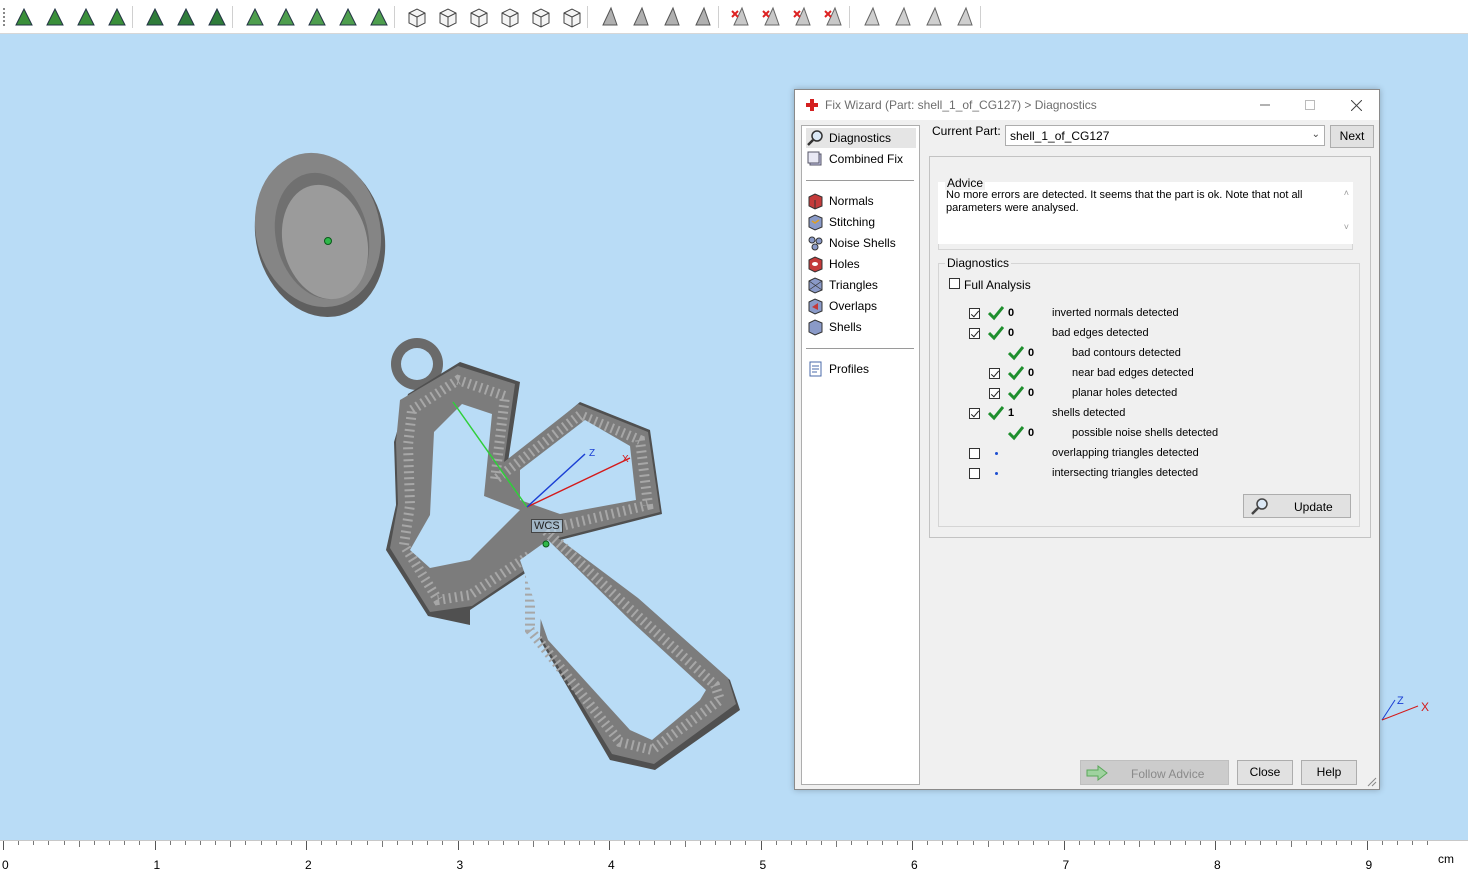 This screenshot has height=876, width=1468. Describe the element at coordinates (448, 17) in the screenshot. I see `view-back-icon` at that location.